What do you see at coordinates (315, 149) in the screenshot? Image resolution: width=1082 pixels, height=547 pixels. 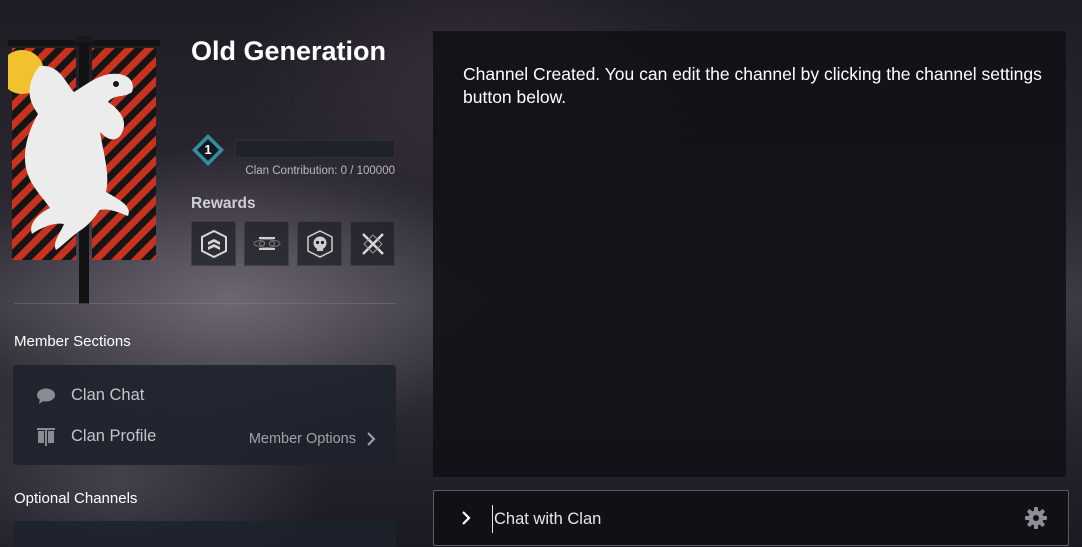 I see `clan-progress-bar` at bounding box center [315, 149].